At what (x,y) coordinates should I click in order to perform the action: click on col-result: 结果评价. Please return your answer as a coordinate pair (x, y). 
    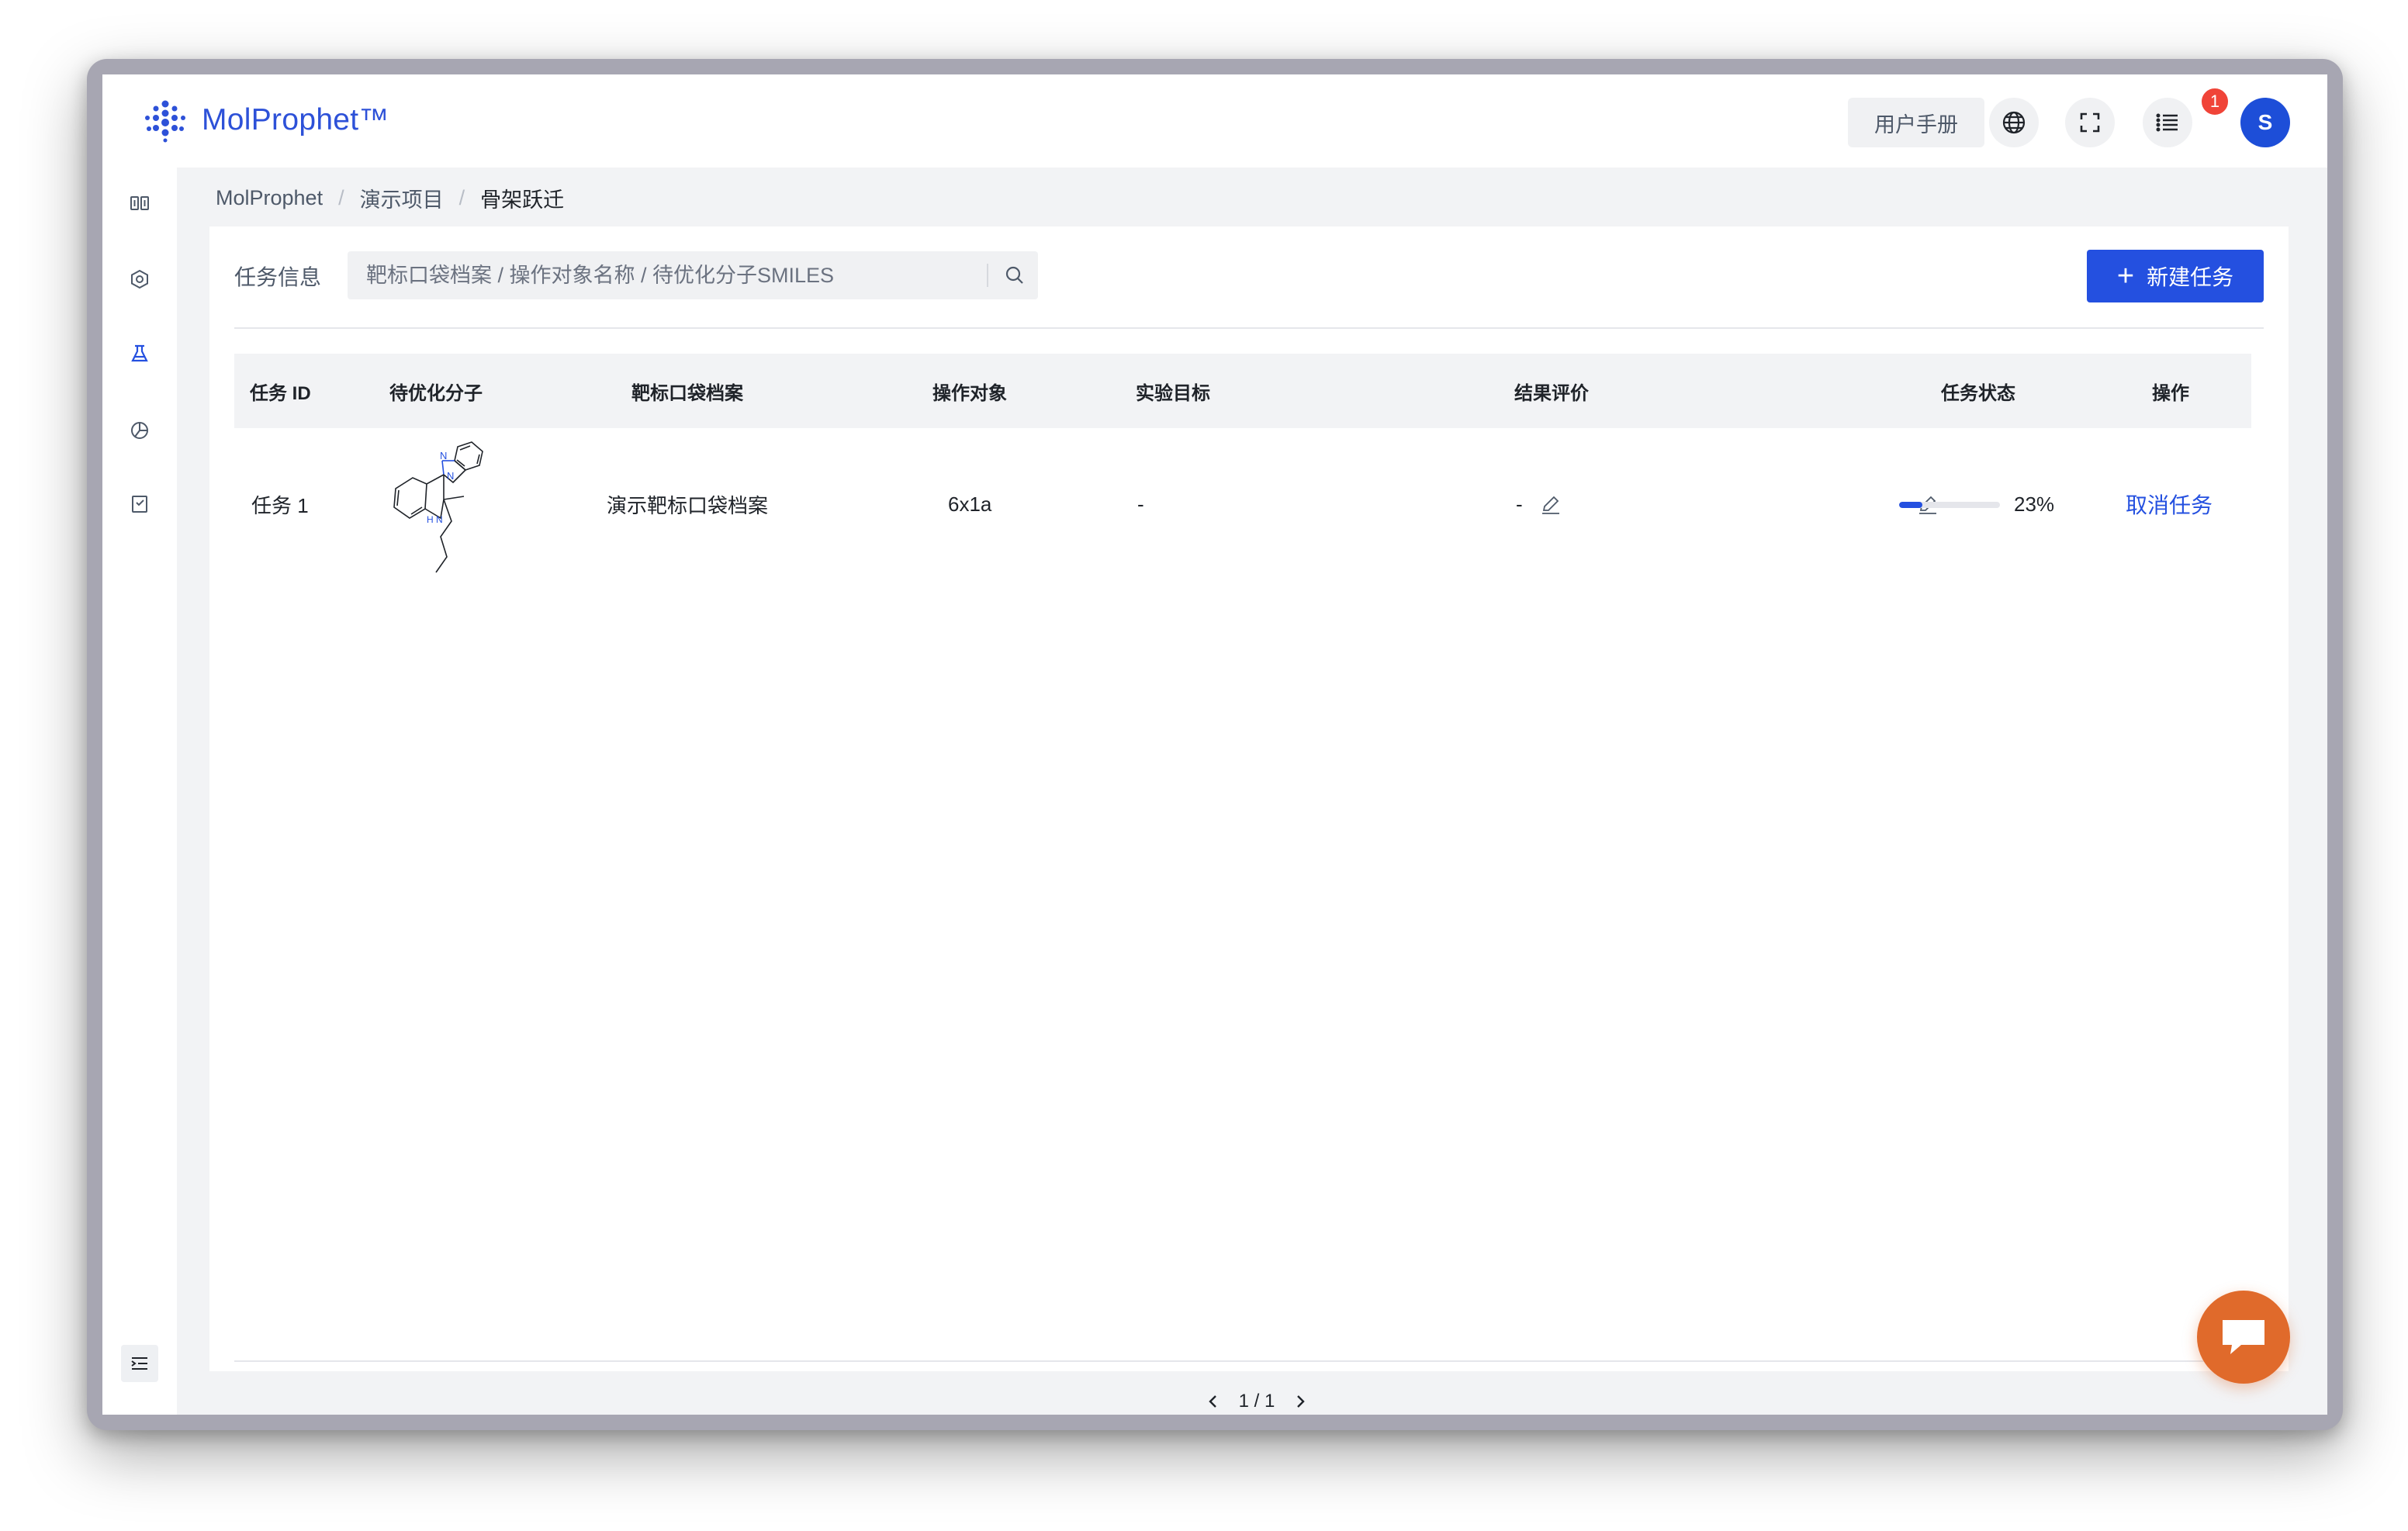
    Looking at the image, I should click on (1551, 393).